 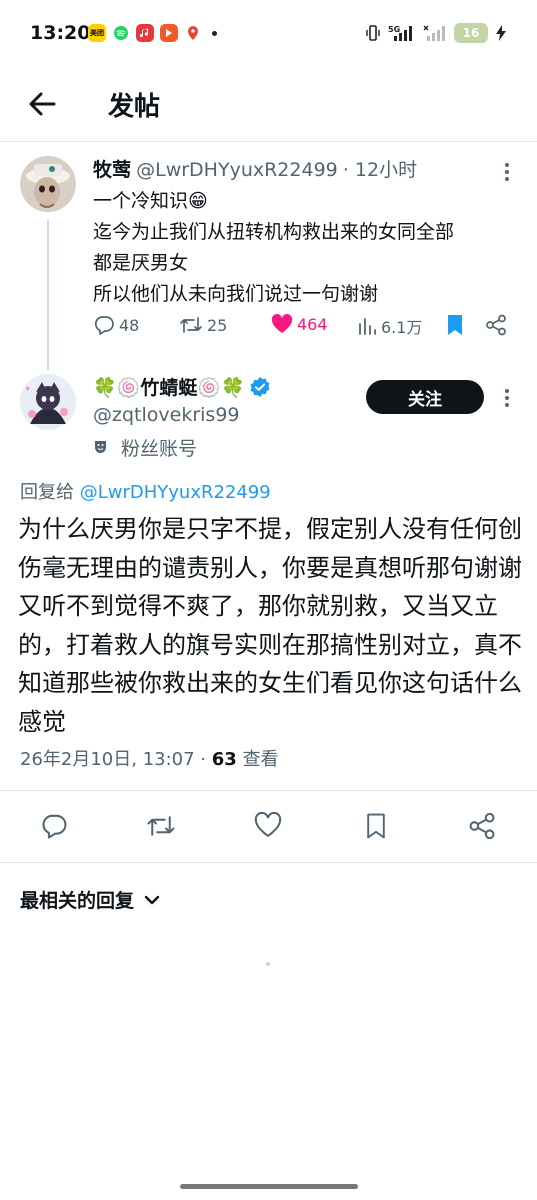 What do you see at coordinates (134, 107) in the screenshot?
I see `page-title: 发帖` at bounding box center [134, 107].